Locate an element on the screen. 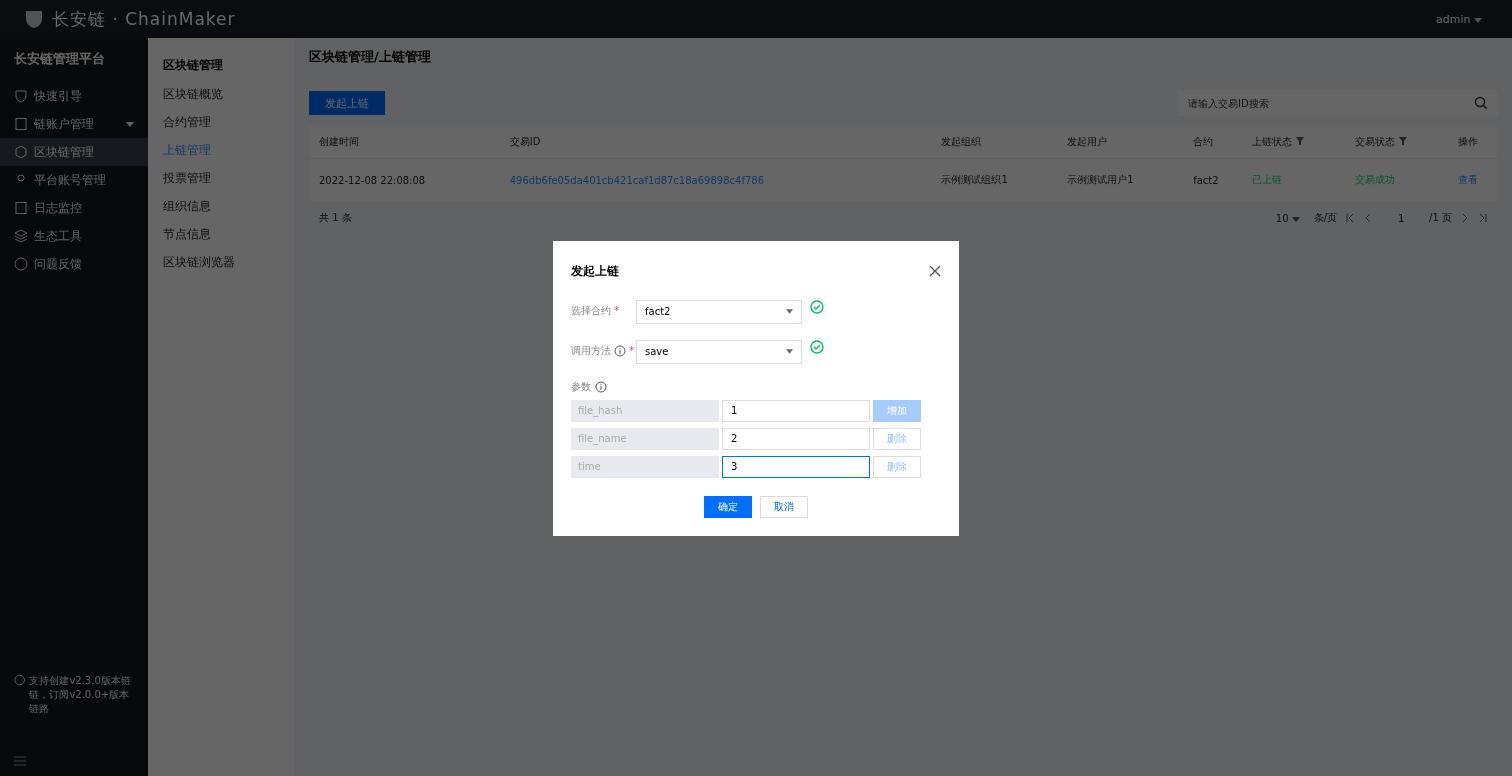 This screenshot has height=776, width=1512. table-cell: fact2 is located at coordinates (1206, 180).